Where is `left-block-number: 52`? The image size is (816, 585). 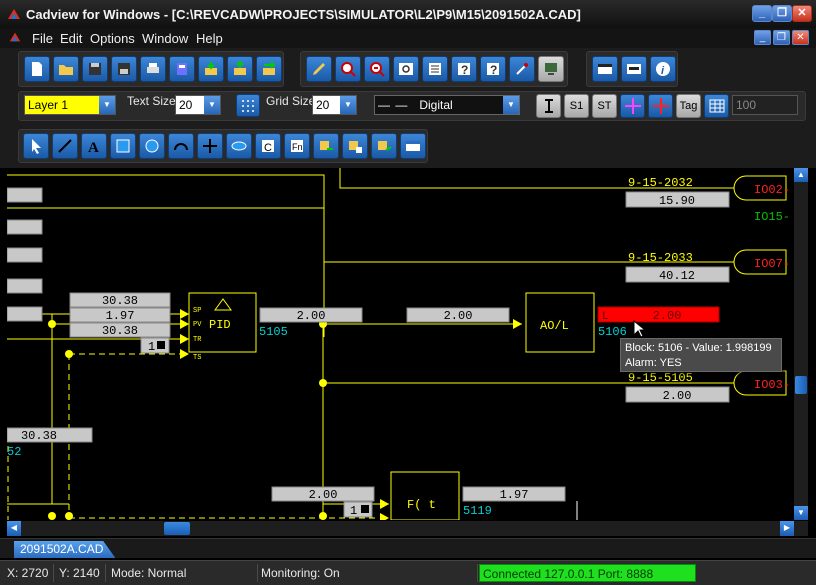
left-block-number: 52 is located at coordinates (14, 452).